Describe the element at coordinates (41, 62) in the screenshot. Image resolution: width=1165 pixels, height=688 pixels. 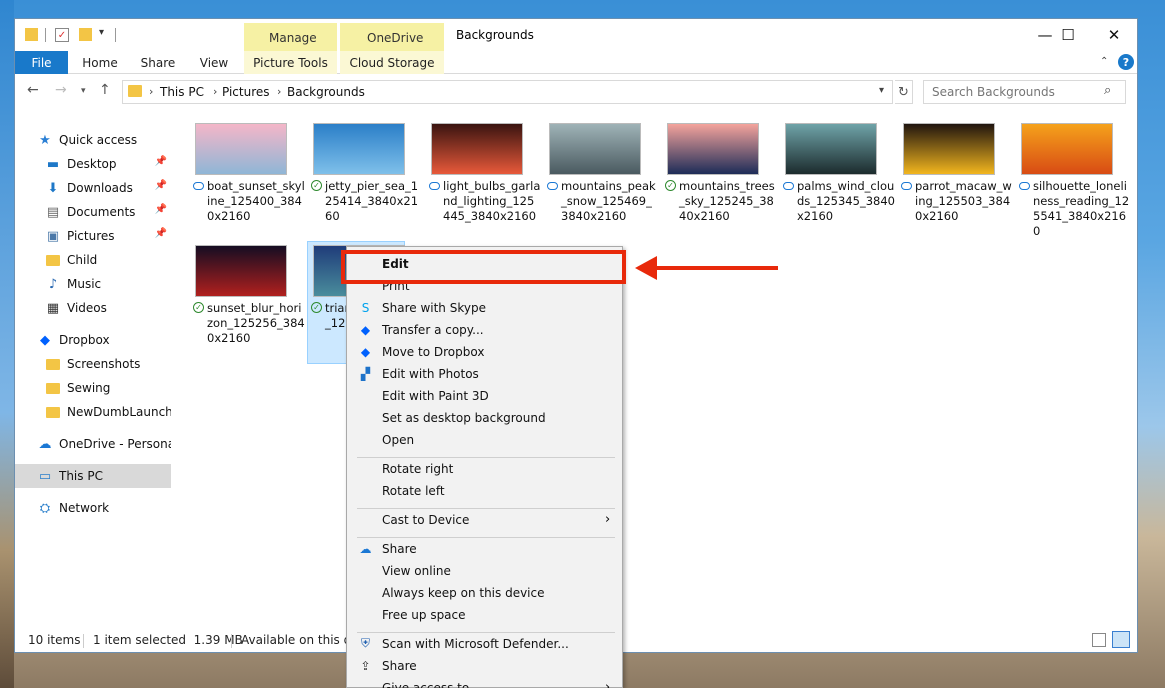
I see `tab-file: File` at that location.